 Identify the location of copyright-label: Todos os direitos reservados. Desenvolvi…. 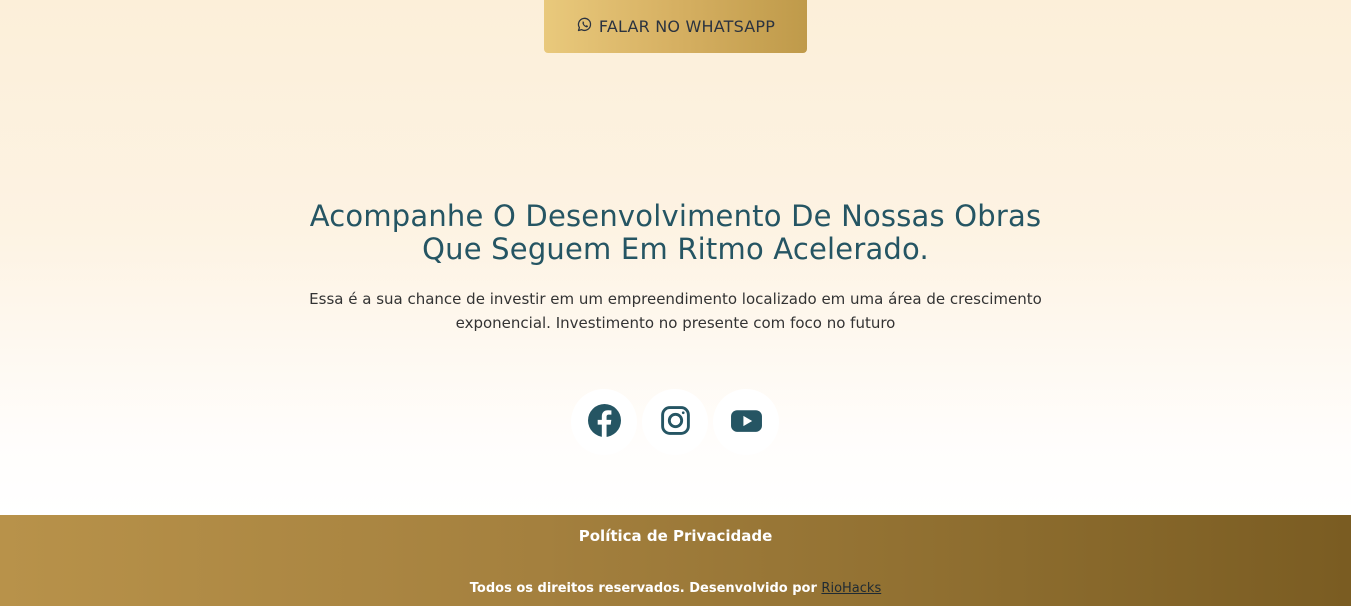
(645, 588).